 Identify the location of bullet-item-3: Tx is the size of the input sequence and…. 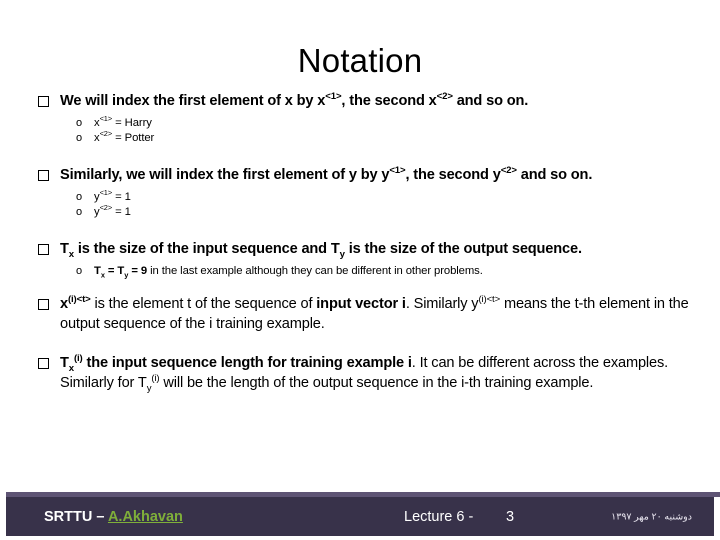
(360, 250).